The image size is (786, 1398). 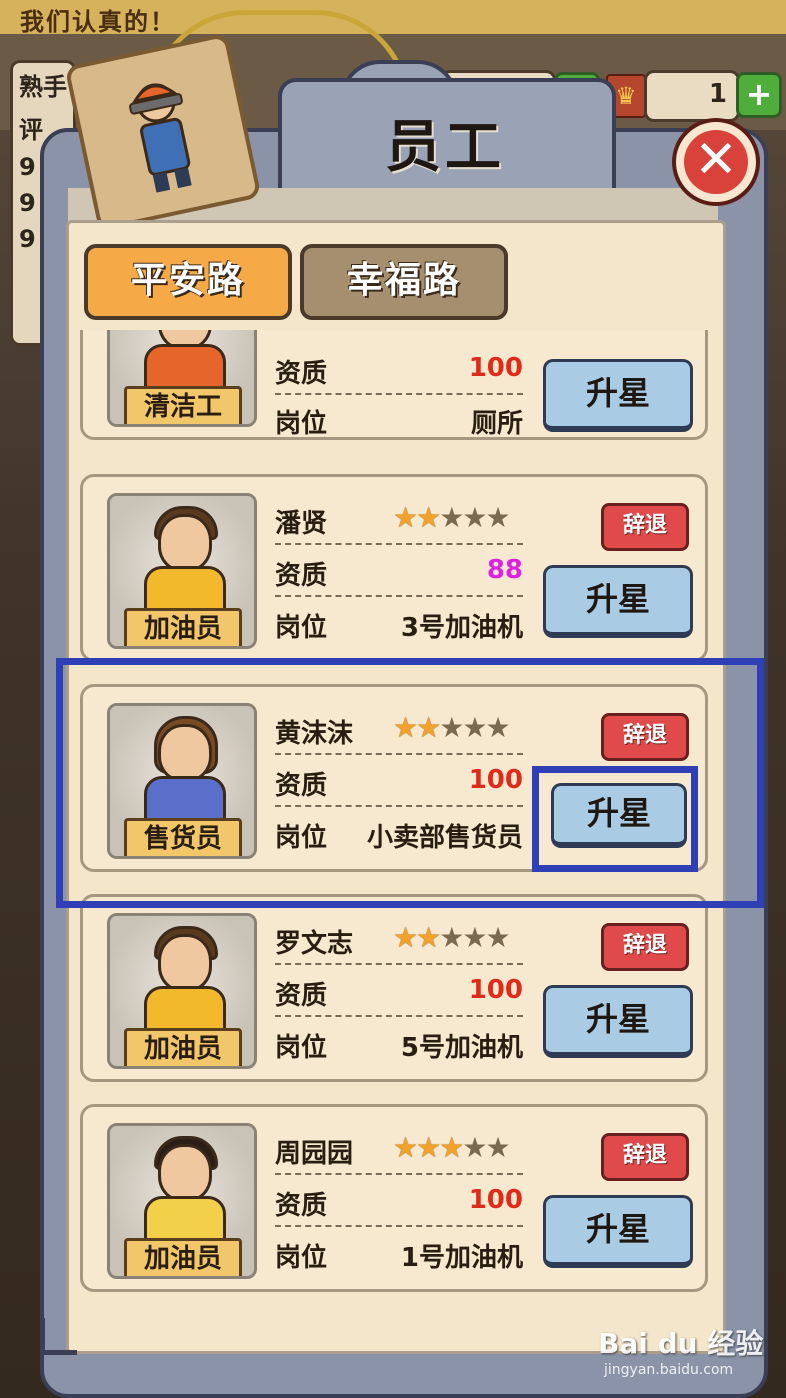 What do you see at coordinates (615, 819) in the screenshot?
I see `highlight-box-upgrade-button` at bounding box center [615, 819].